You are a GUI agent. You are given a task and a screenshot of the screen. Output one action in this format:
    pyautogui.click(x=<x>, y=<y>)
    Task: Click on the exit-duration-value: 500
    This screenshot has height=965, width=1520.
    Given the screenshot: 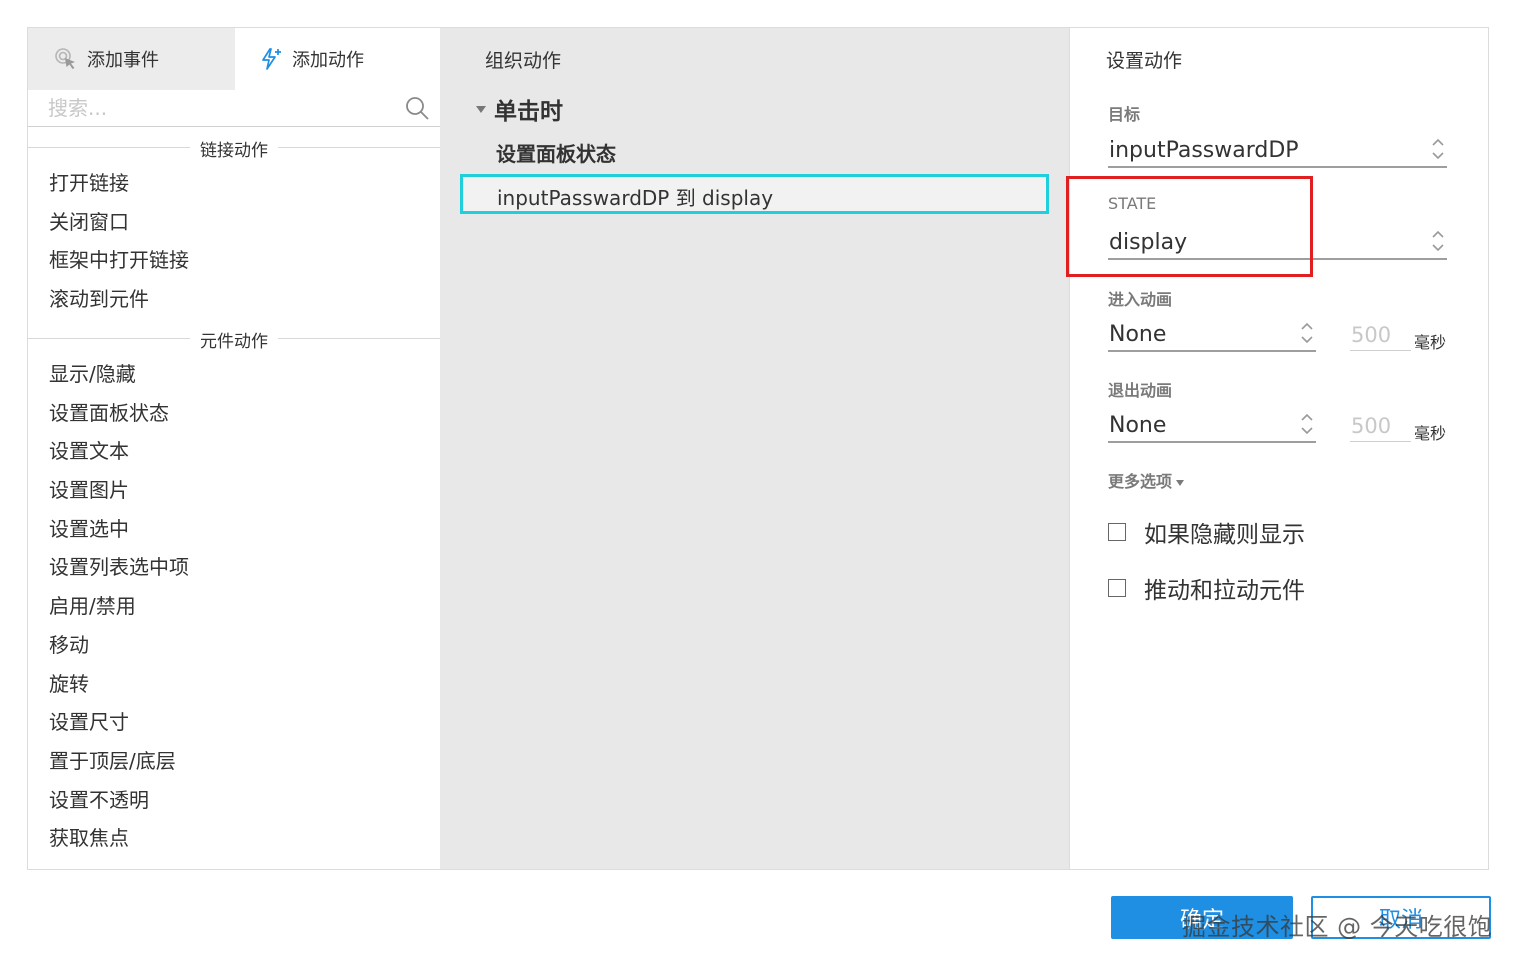 What is the action you would take?
    pyautogui.click(x=1371, y=426)
    